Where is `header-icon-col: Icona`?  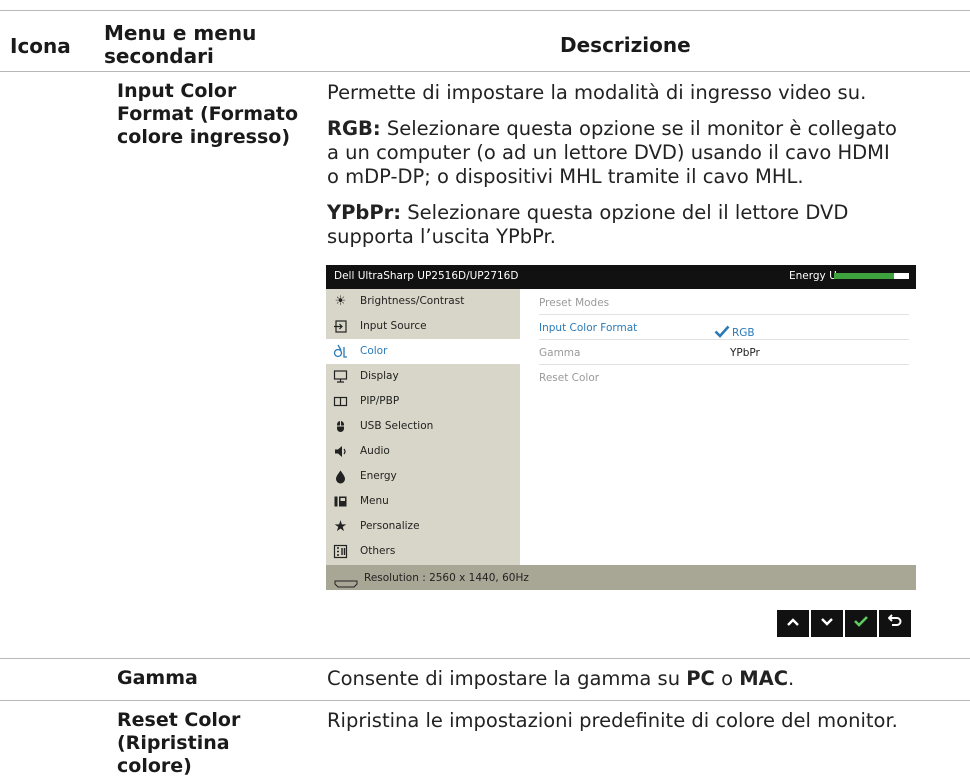
header-icon-col: Icona is located at coordinates (40, 46).